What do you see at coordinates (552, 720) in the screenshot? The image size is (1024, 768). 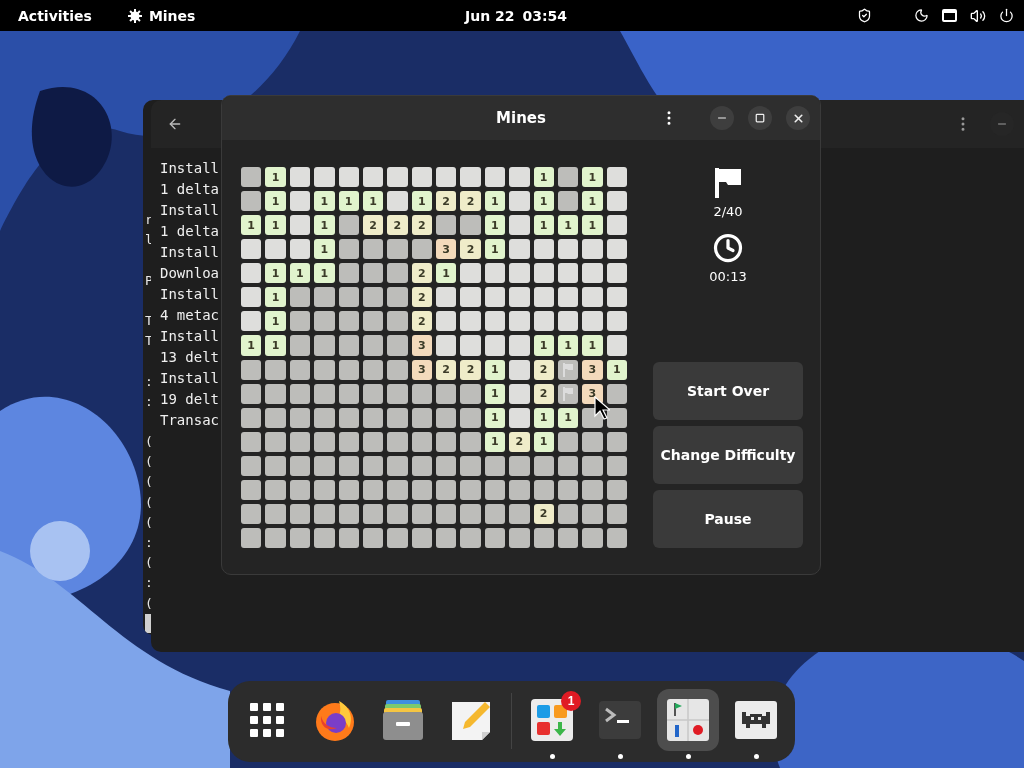 I see `software-button: 1` at bounding box center [552, 720].